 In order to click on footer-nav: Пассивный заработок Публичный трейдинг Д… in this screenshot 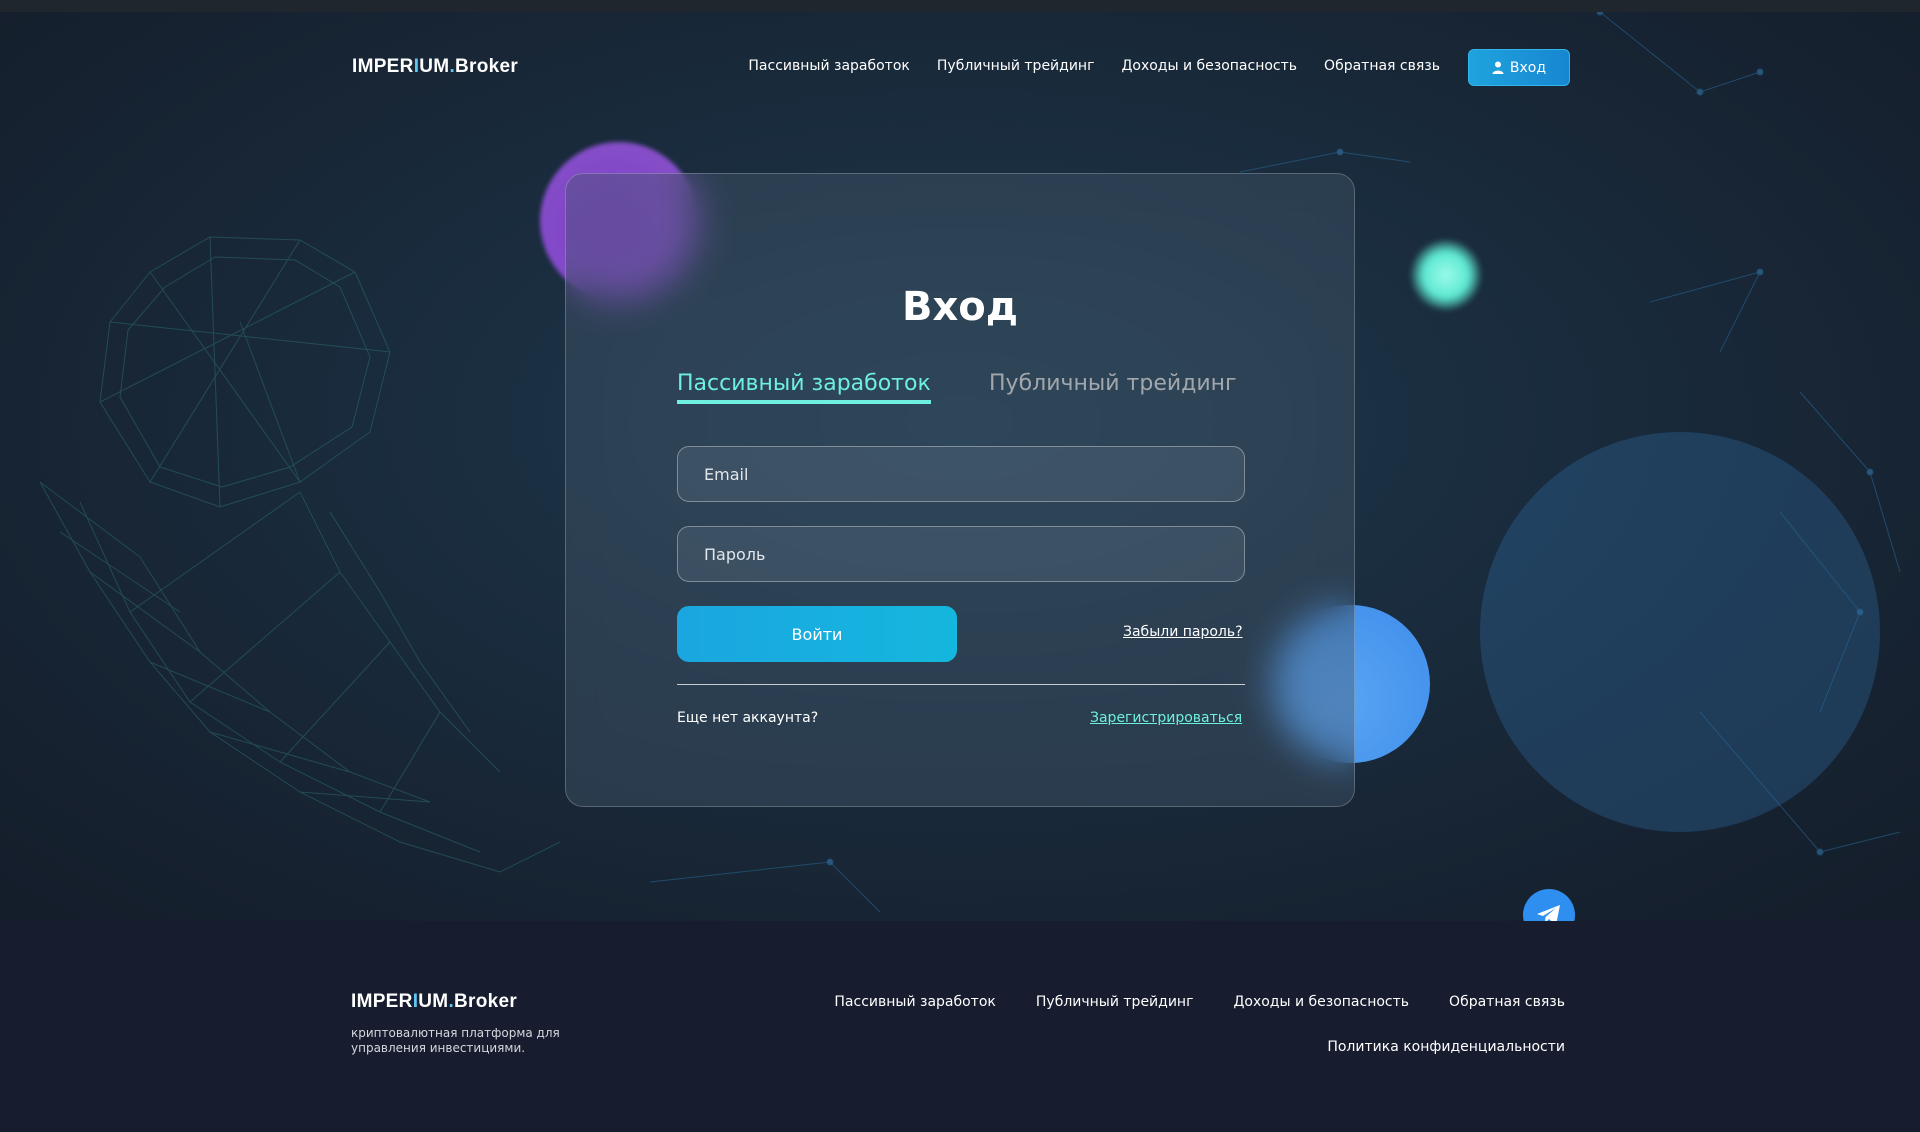, I will do `click(1199, 1002)`.